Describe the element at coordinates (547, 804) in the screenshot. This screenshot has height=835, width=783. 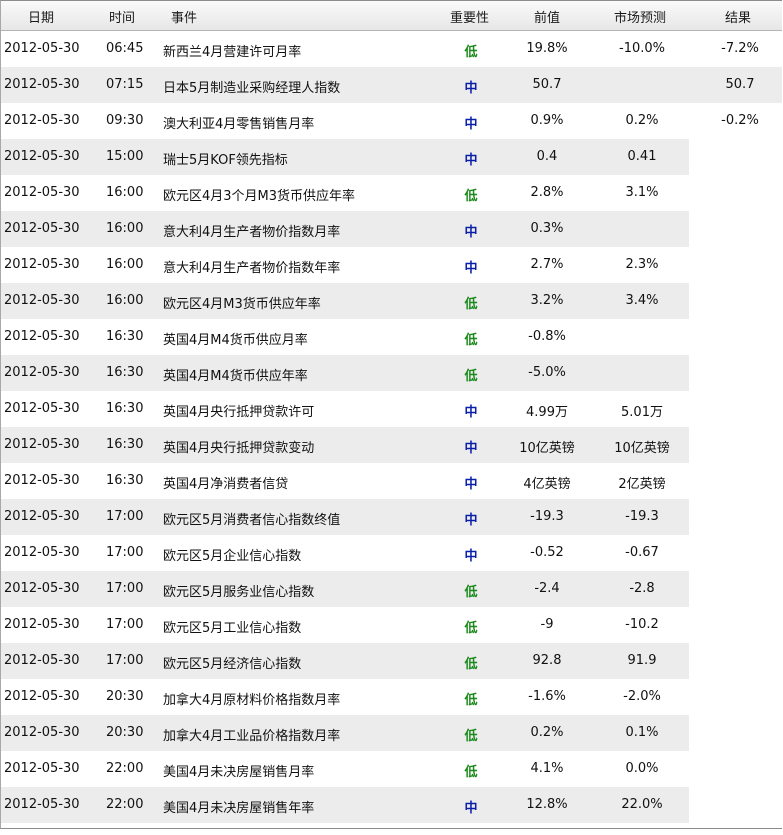
I see `row-previous: 12.8%` at that location.